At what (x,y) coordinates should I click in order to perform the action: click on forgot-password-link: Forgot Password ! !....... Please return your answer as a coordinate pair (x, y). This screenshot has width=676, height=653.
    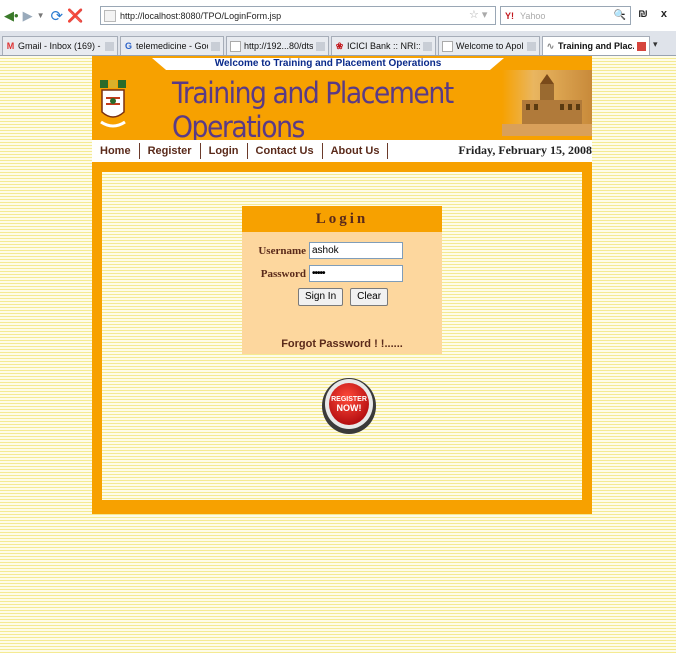
    Looking at the image, I should click on (342, 344).